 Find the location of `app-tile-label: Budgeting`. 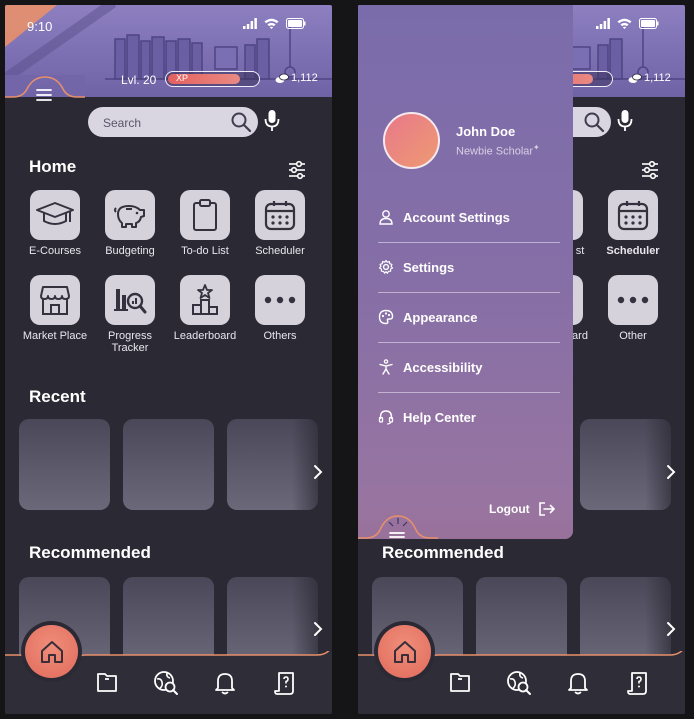

app-tile-label: Budgeting is located at coordinates (130, 251).